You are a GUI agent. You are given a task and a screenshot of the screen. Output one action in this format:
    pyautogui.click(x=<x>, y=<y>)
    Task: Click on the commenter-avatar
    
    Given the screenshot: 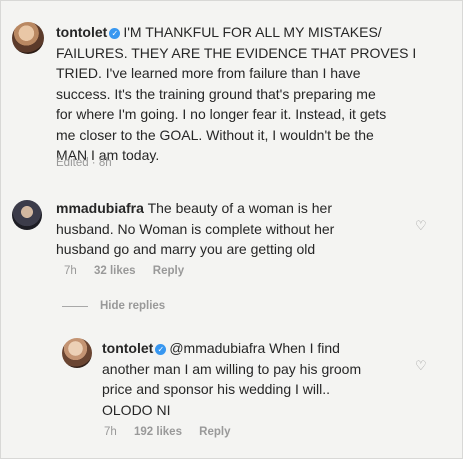 What is the action you would take?
    pyautogui.click(x=27, y=215)
    